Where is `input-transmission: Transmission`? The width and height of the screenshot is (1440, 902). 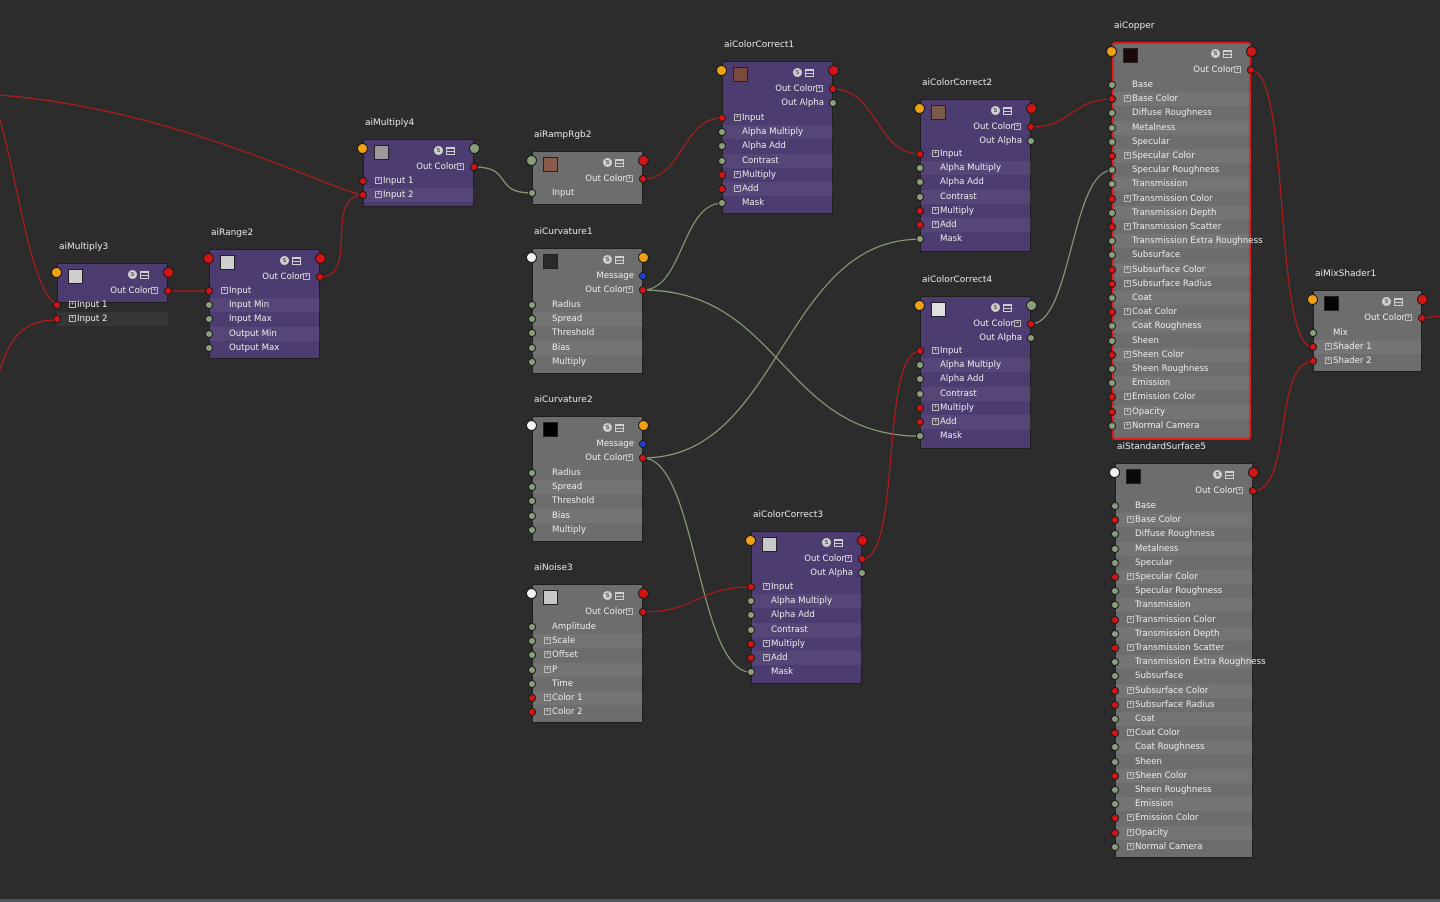 input-transmission: Transmission is located at coordinates (1184, 605).